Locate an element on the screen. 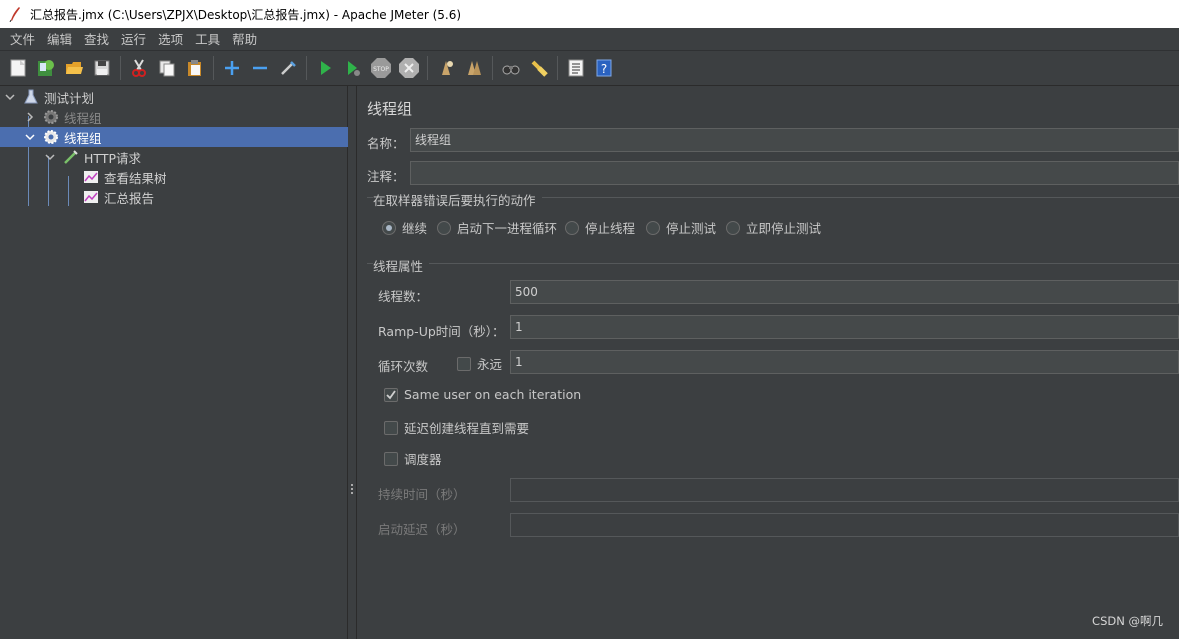  loop-count-input: 1 is located at coordinates (844, 362).